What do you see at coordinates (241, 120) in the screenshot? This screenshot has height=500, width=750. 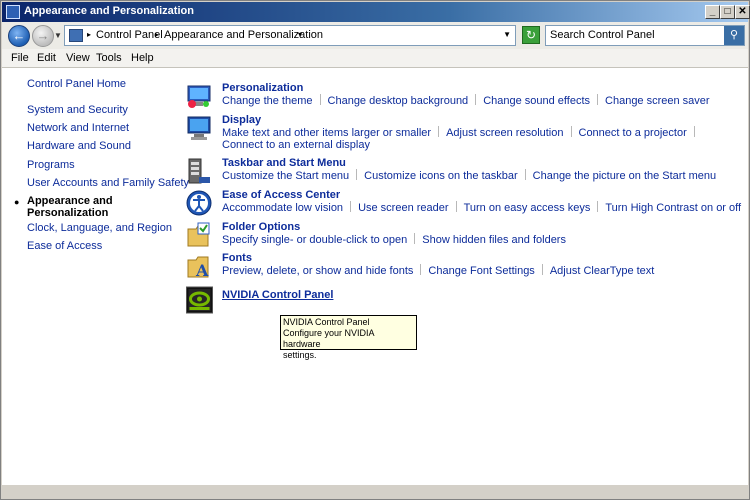 I see `display-title: Display` at bounding box center [241, 120].